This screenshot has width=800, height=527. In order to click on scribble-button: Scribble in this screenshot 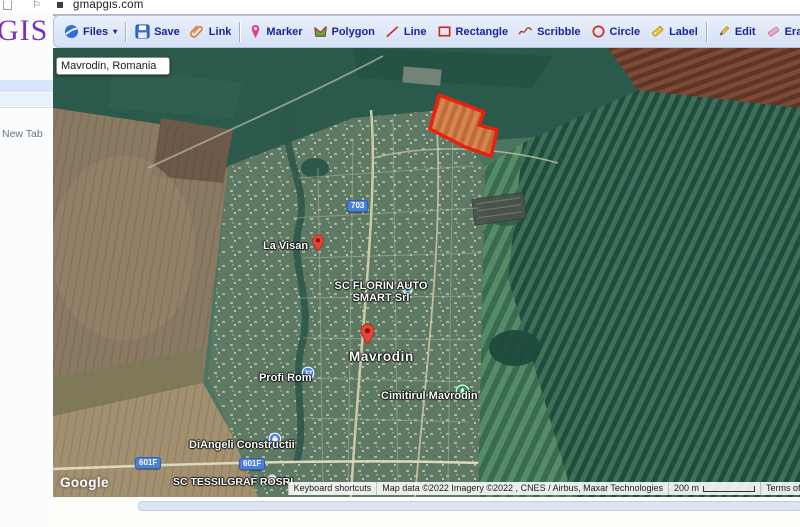, I will do `click(549, 32)`.